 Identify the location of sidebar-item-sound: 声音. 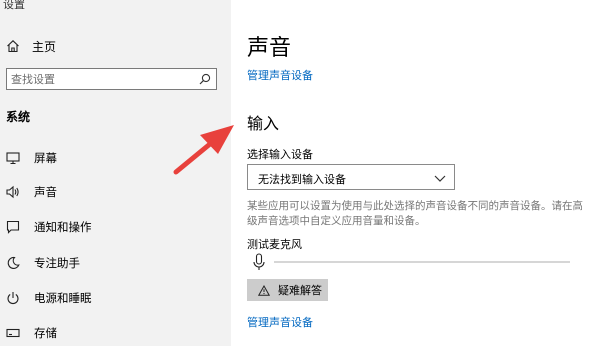
(116, 192).